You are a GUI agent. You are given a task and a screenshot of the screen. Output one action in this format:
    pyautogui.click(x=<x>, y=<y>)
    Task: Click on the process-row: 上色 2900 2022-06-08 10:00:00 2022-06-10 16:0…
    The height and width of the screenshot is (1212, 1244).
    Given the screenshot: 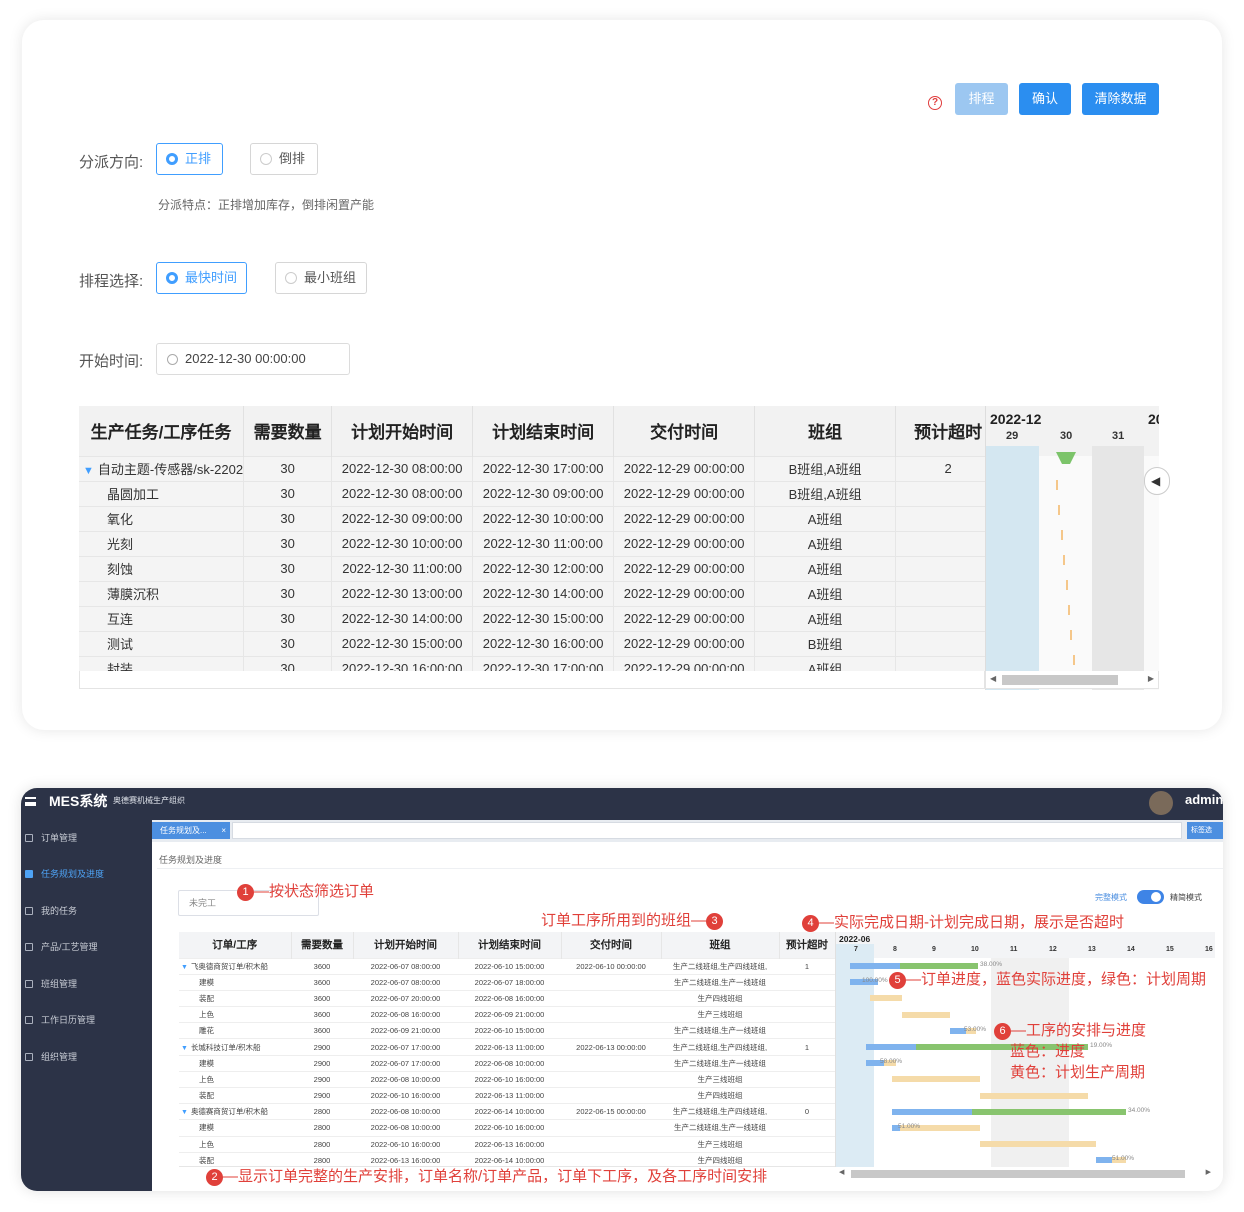 What is the action you would take?
    pyautogui.click(x=507, y=1079)
    